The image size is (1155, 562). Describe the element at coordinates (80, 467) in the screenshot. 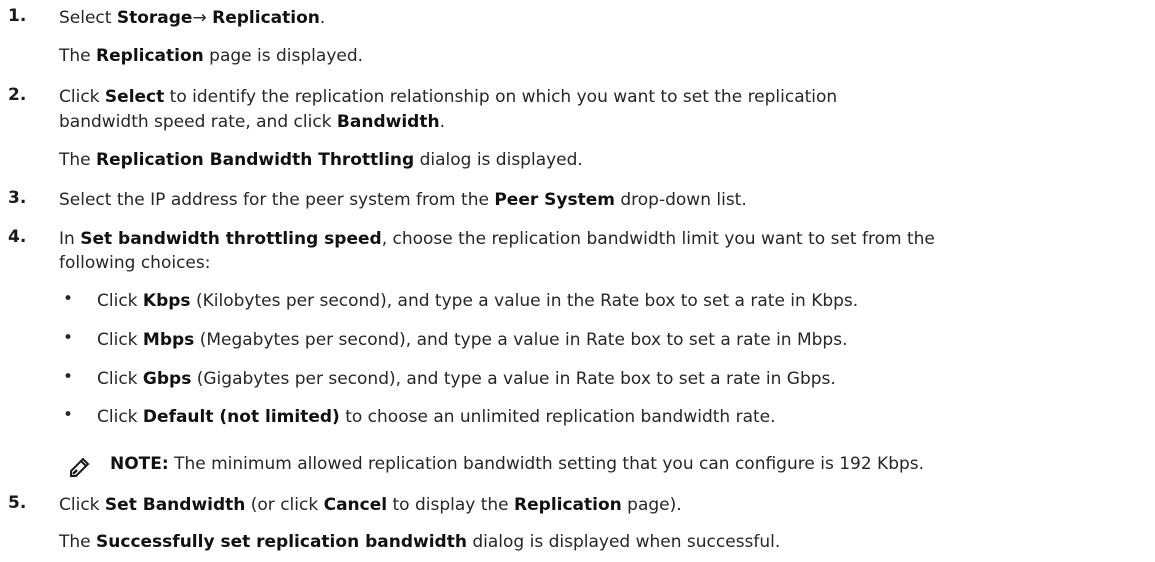

I see `note-pencil-icon` at that location.